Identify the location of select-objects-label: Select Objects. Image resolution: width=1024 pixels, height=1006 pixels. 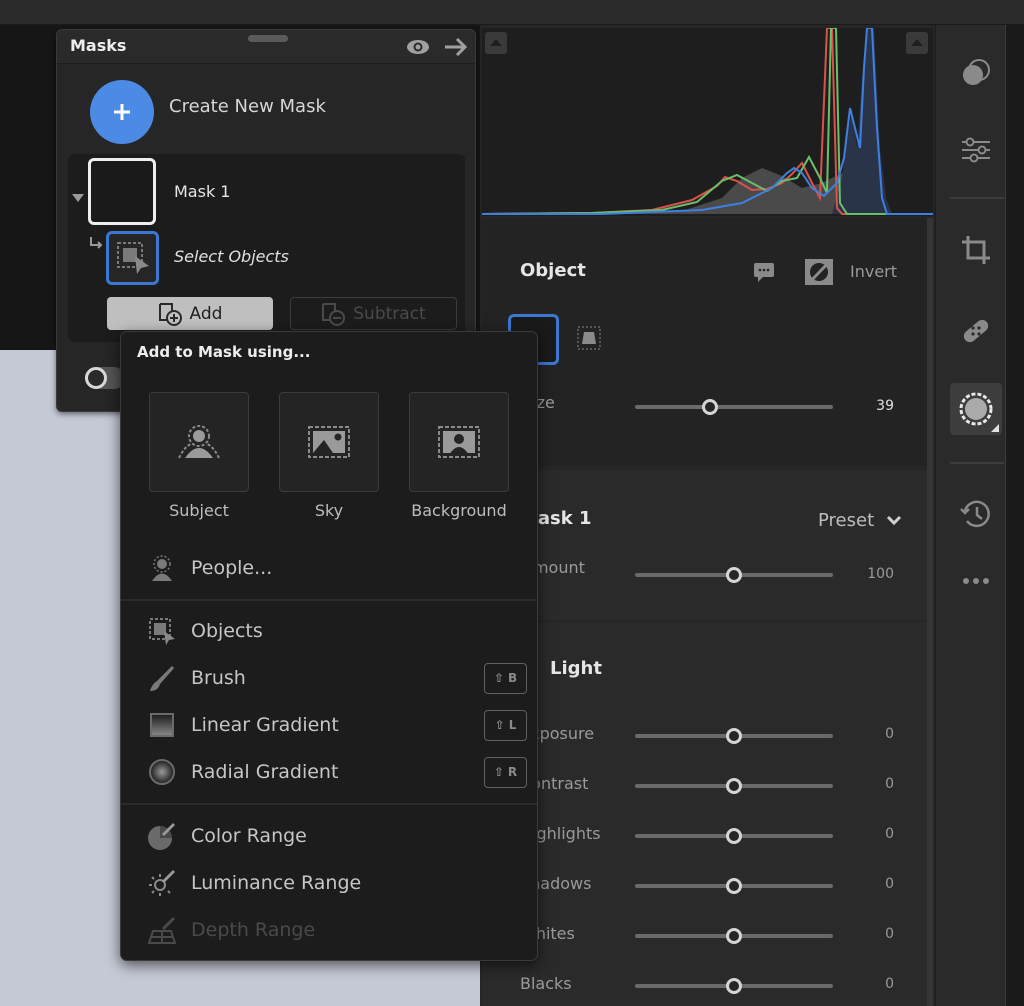
(231, 256).